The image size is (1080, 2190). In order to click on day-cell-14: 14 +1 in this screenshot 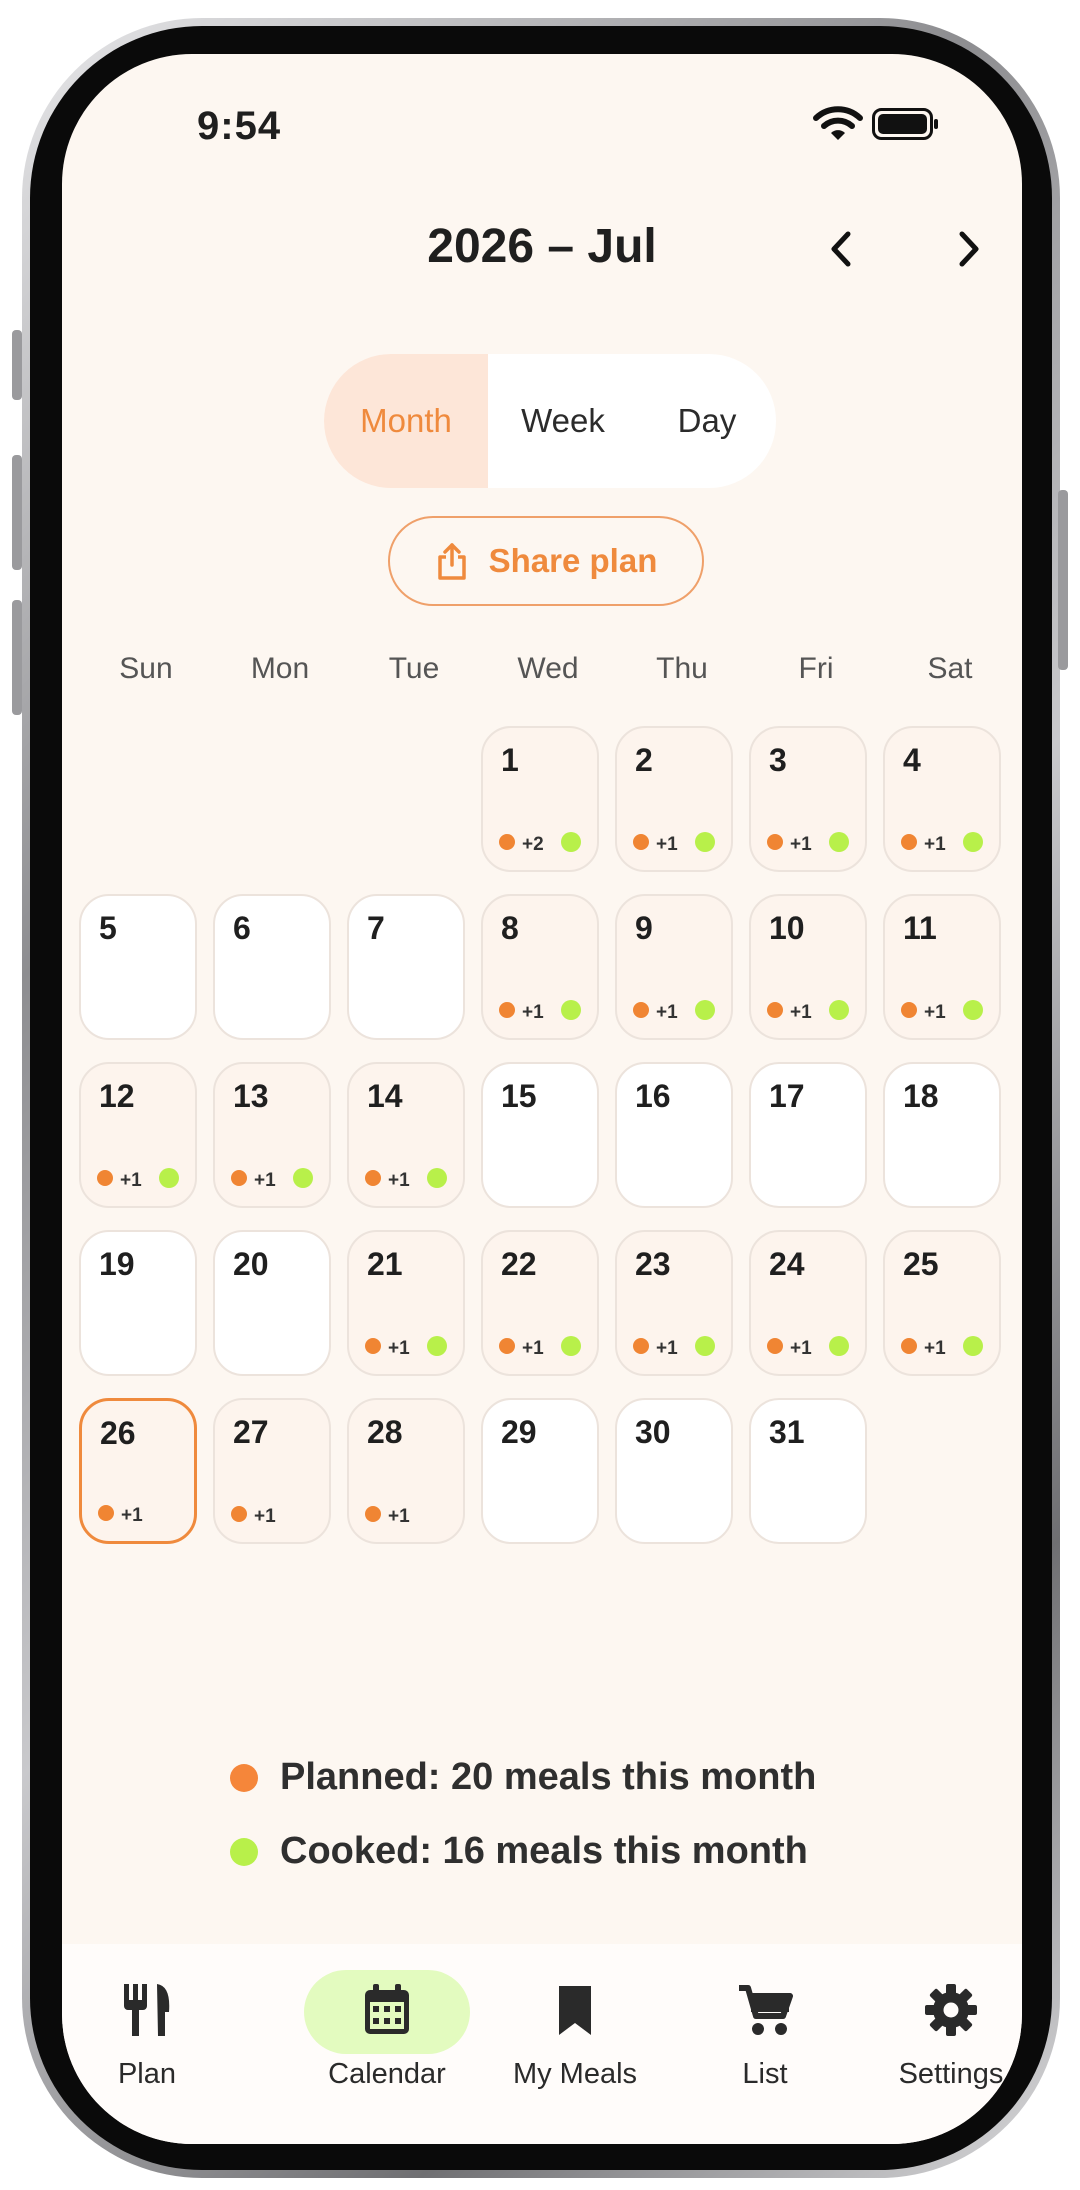, I will do `click(406, 1135)`.